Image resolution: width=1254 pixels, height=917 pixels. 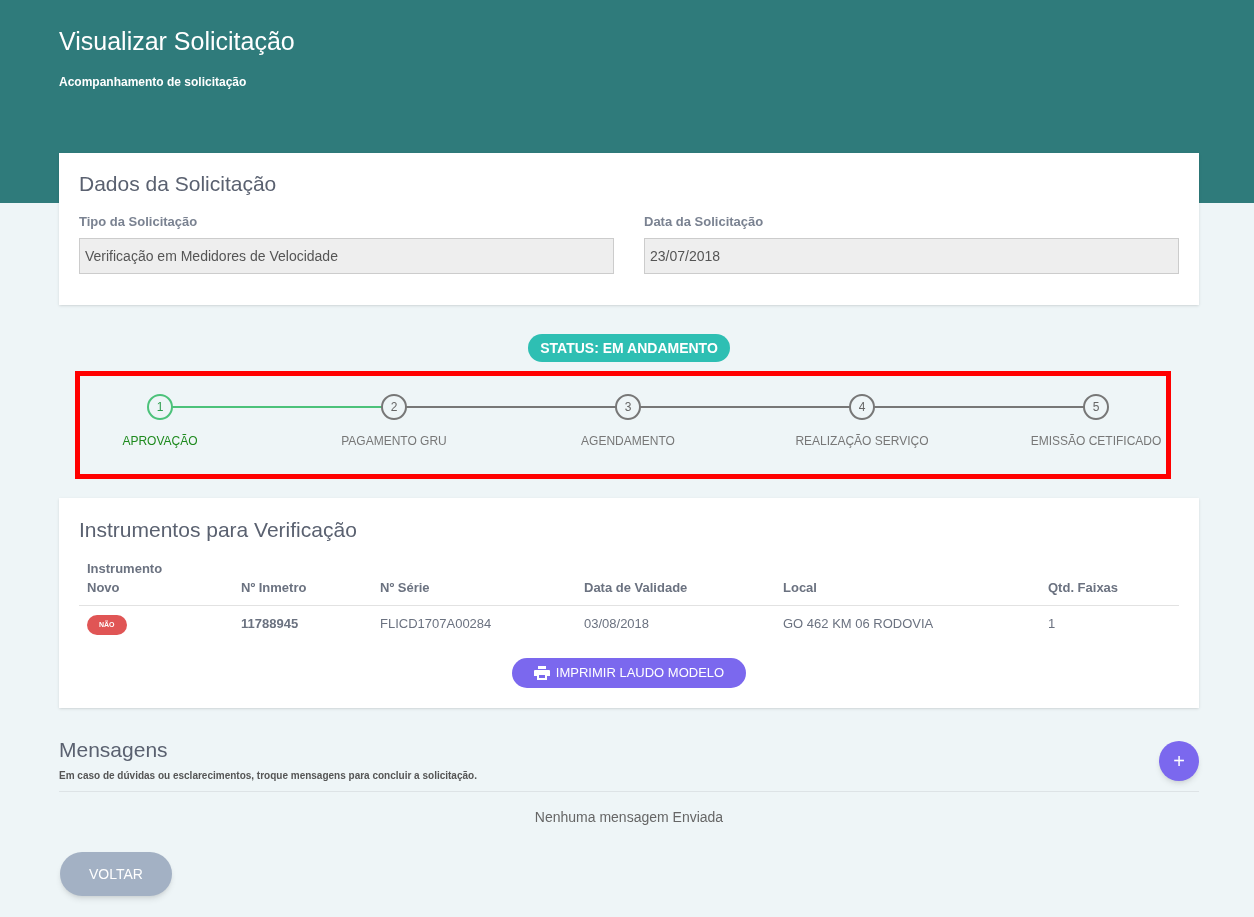 I want to click on input-field: 23/07/2018, so click(x=911, y=255).